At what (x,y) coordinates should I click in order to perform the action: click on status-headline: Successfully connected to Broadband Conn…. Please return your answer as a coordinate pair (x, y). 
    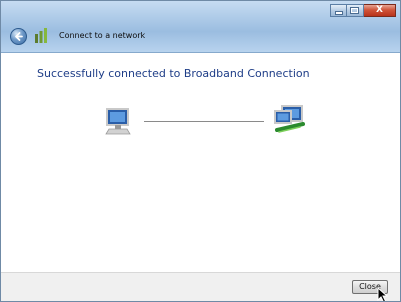
    Looking at the image, I should click on (173, 73).